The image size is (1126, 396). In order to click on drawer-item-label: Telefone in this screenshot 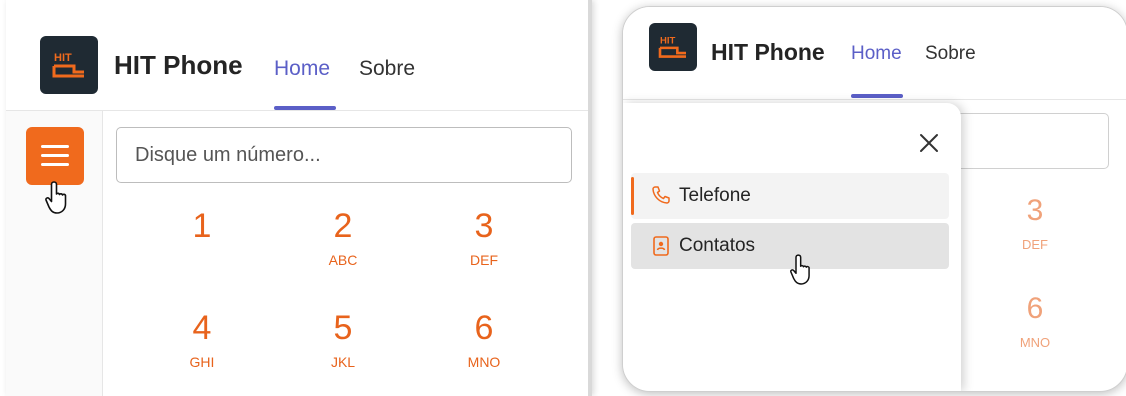, I will do `click(715, 195)`.